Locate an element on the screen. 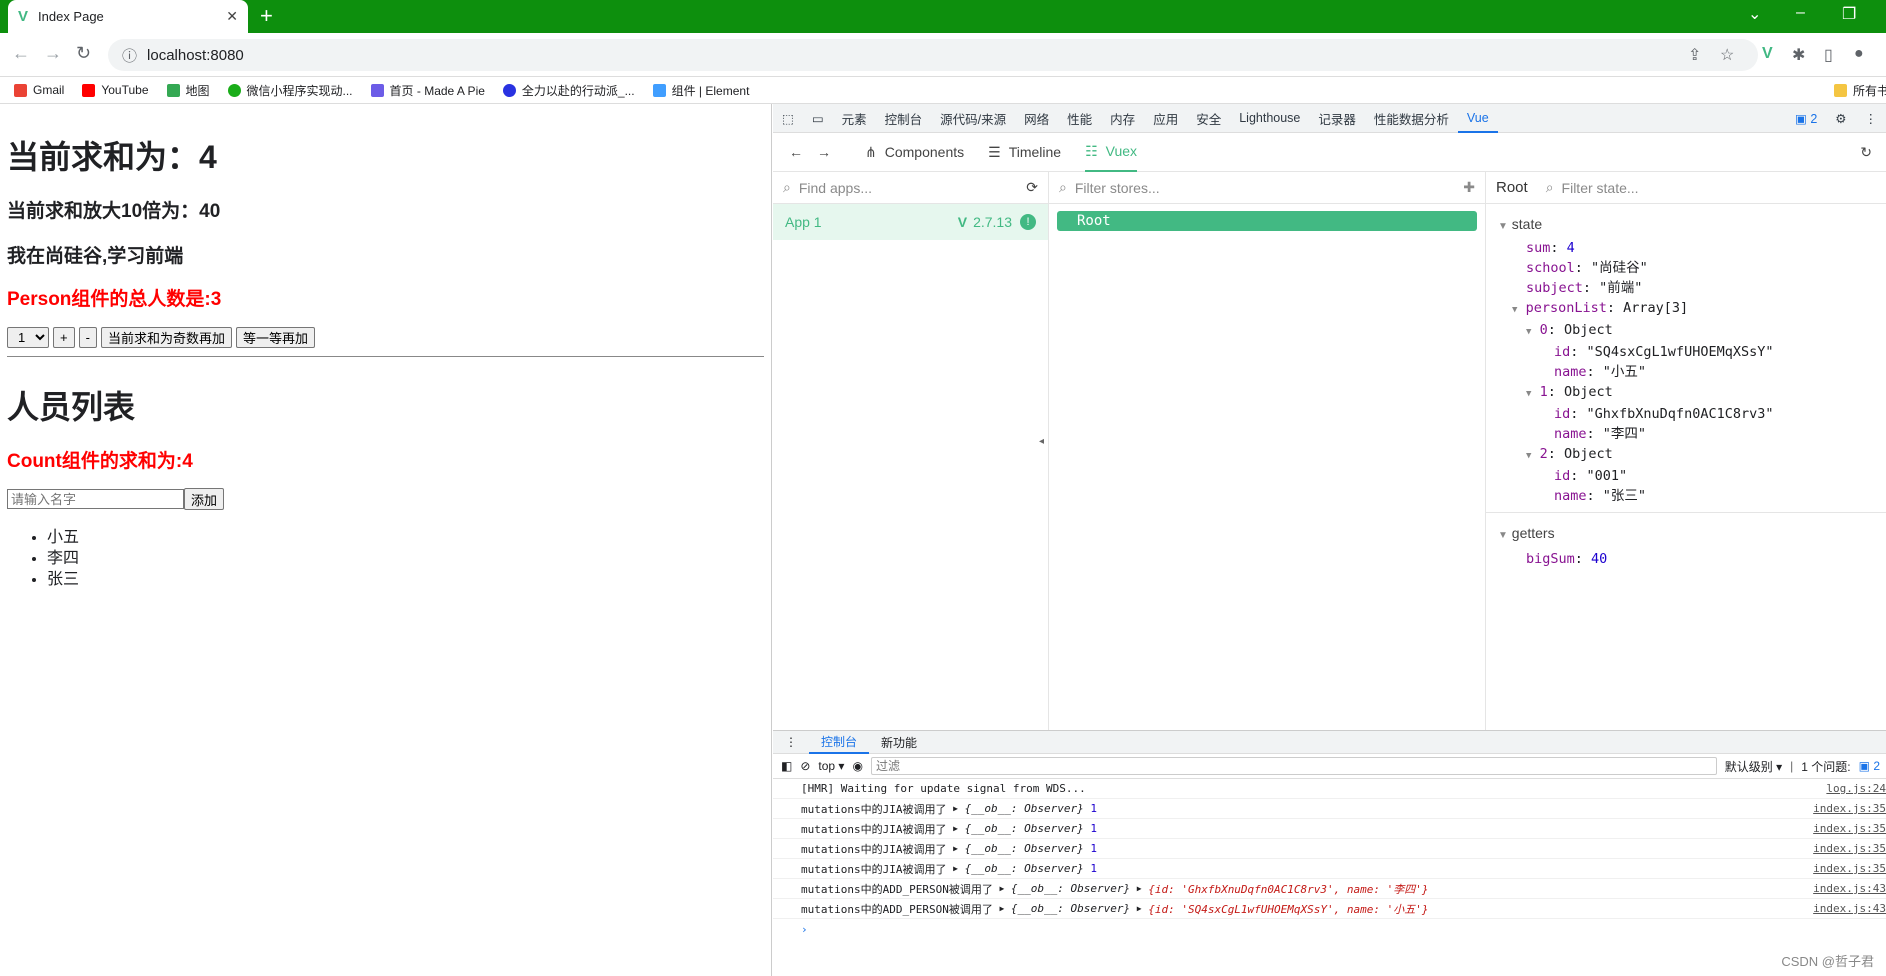  console-filter-input: 过滤 is located at coordinates (1293, 766).